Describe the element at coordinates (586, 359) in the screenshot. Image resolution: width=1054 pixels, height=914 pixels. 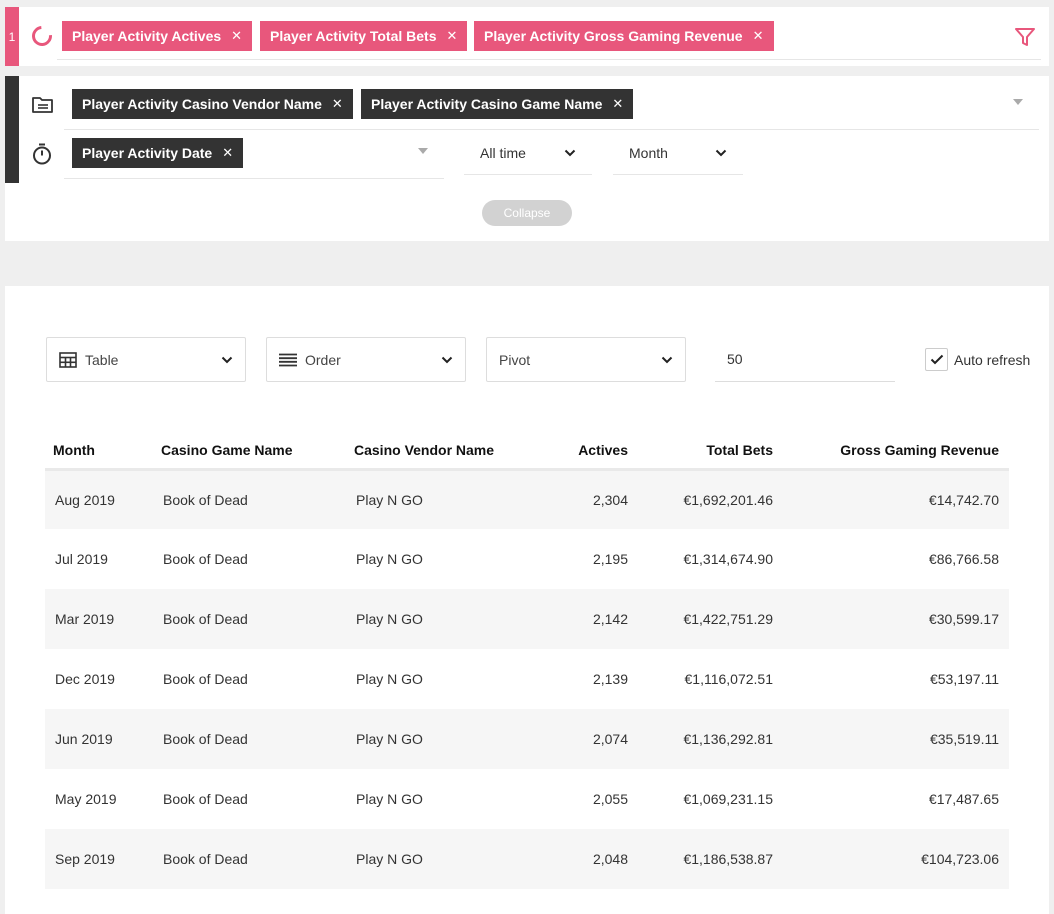
I see `pivot-select: Pivot` at that location.